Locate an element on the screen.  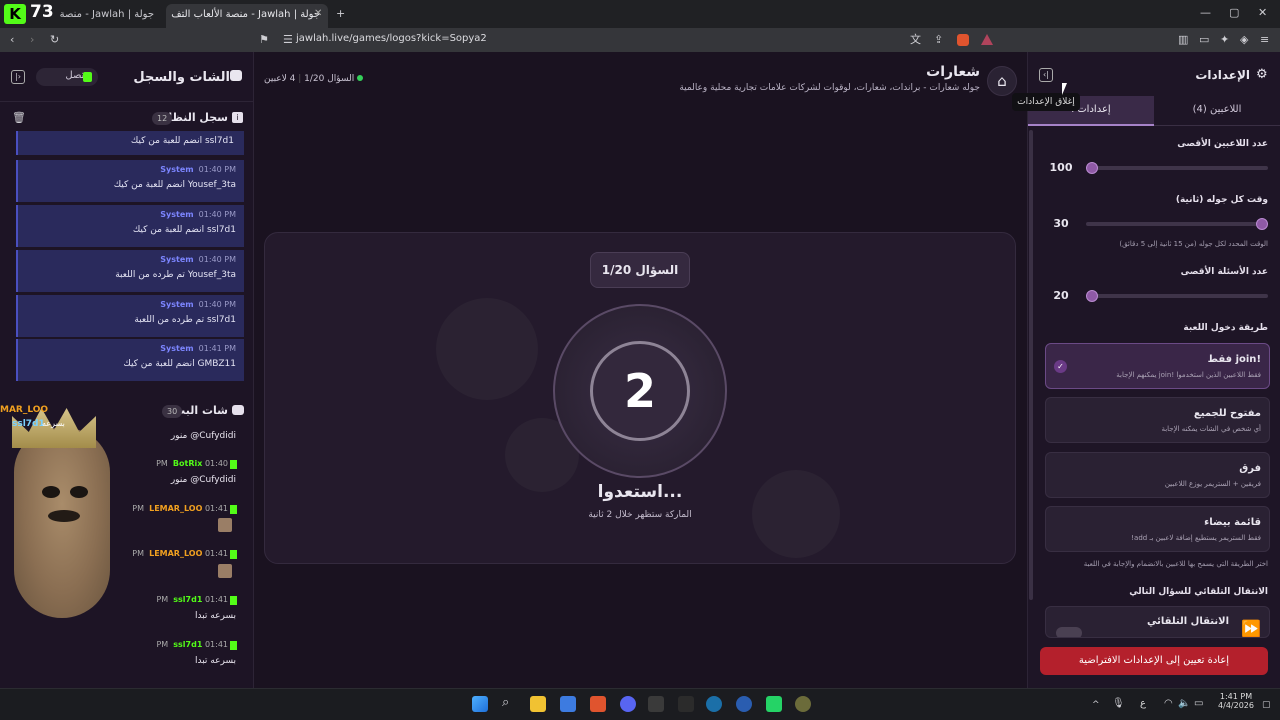
wallet-icon: ▭ is located at coordinates (1204, 40).